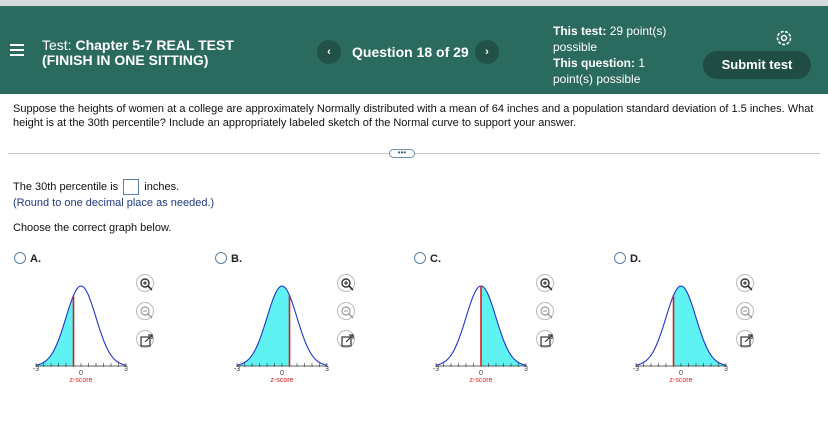 The image size is (828, 437). What do you see at coordinates (162, 186) in the screenshot?
I see `answer-suffix: inches.` at bounding box center [162, 186].